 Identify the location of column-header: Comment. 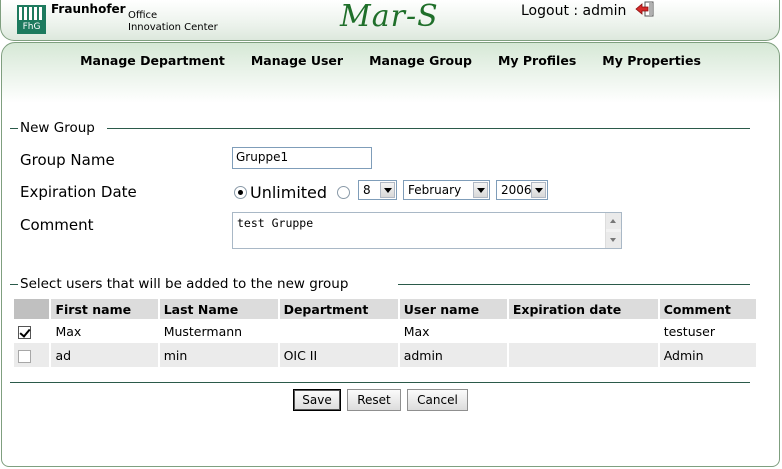
(707, 309).